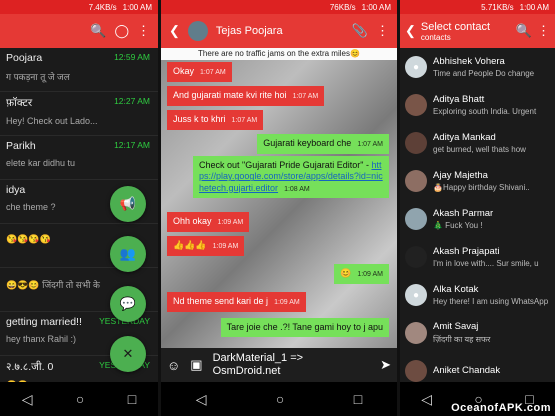  Describe the element at coordinates (458, 225) in the screenshot. I see `contact-status: 🎄 Fuck You !` at that location.